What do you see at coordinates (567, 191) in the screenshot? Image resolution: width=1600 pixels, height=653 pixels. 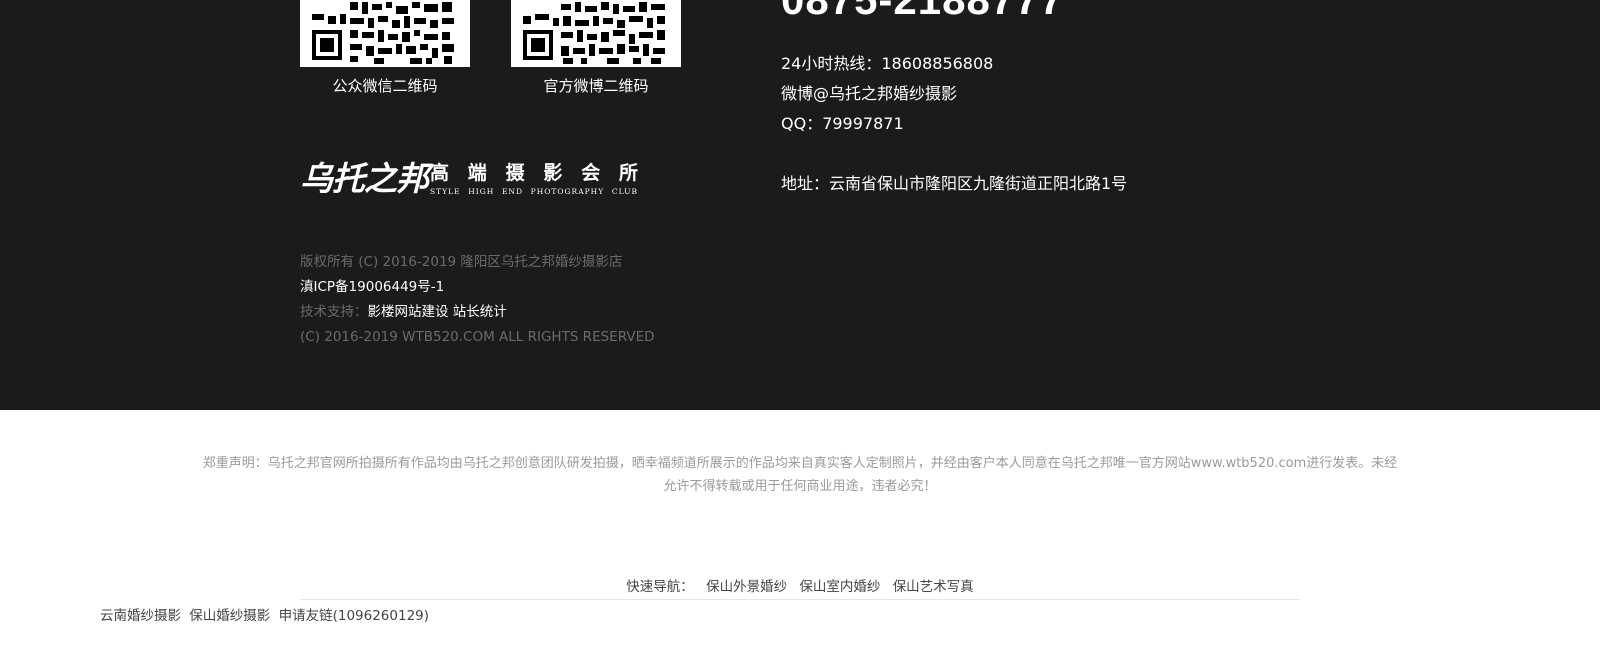 I see `logo-en-word: PHOTOGRAPHY` at bounding box center [567, 191].